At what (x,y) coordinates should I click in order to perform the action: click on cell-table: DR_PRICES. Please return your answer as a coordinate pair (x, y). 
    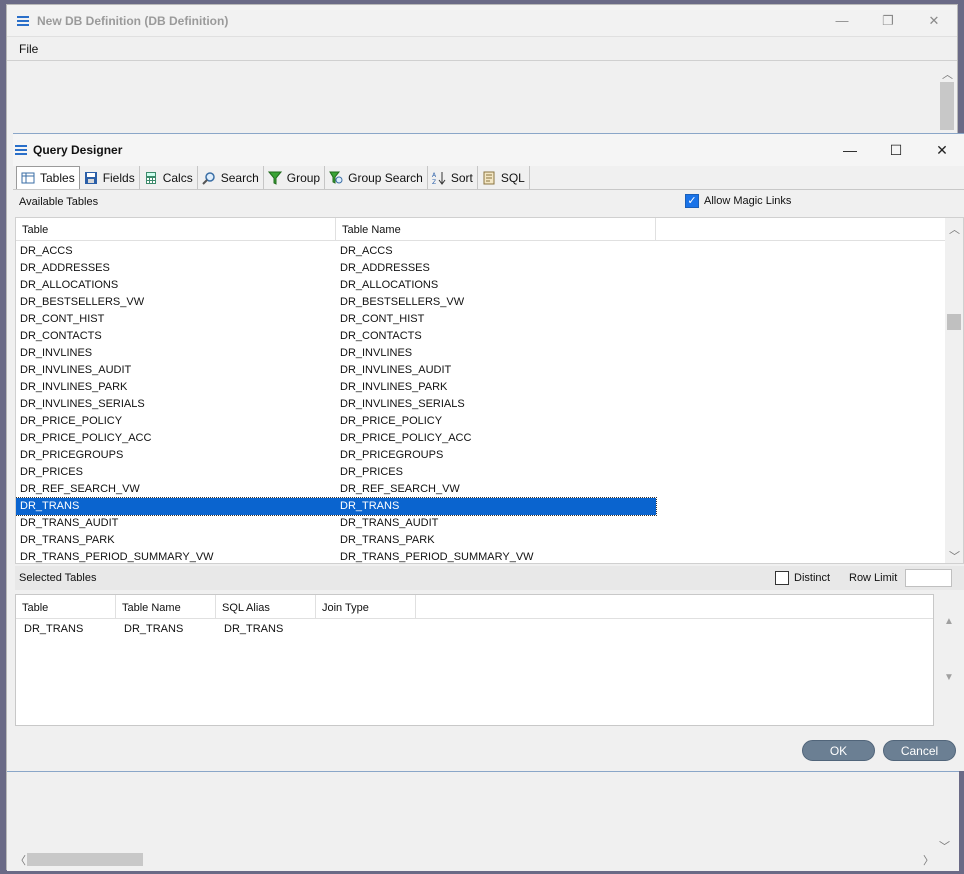
    Looking at the image, I should click on (51, 472).